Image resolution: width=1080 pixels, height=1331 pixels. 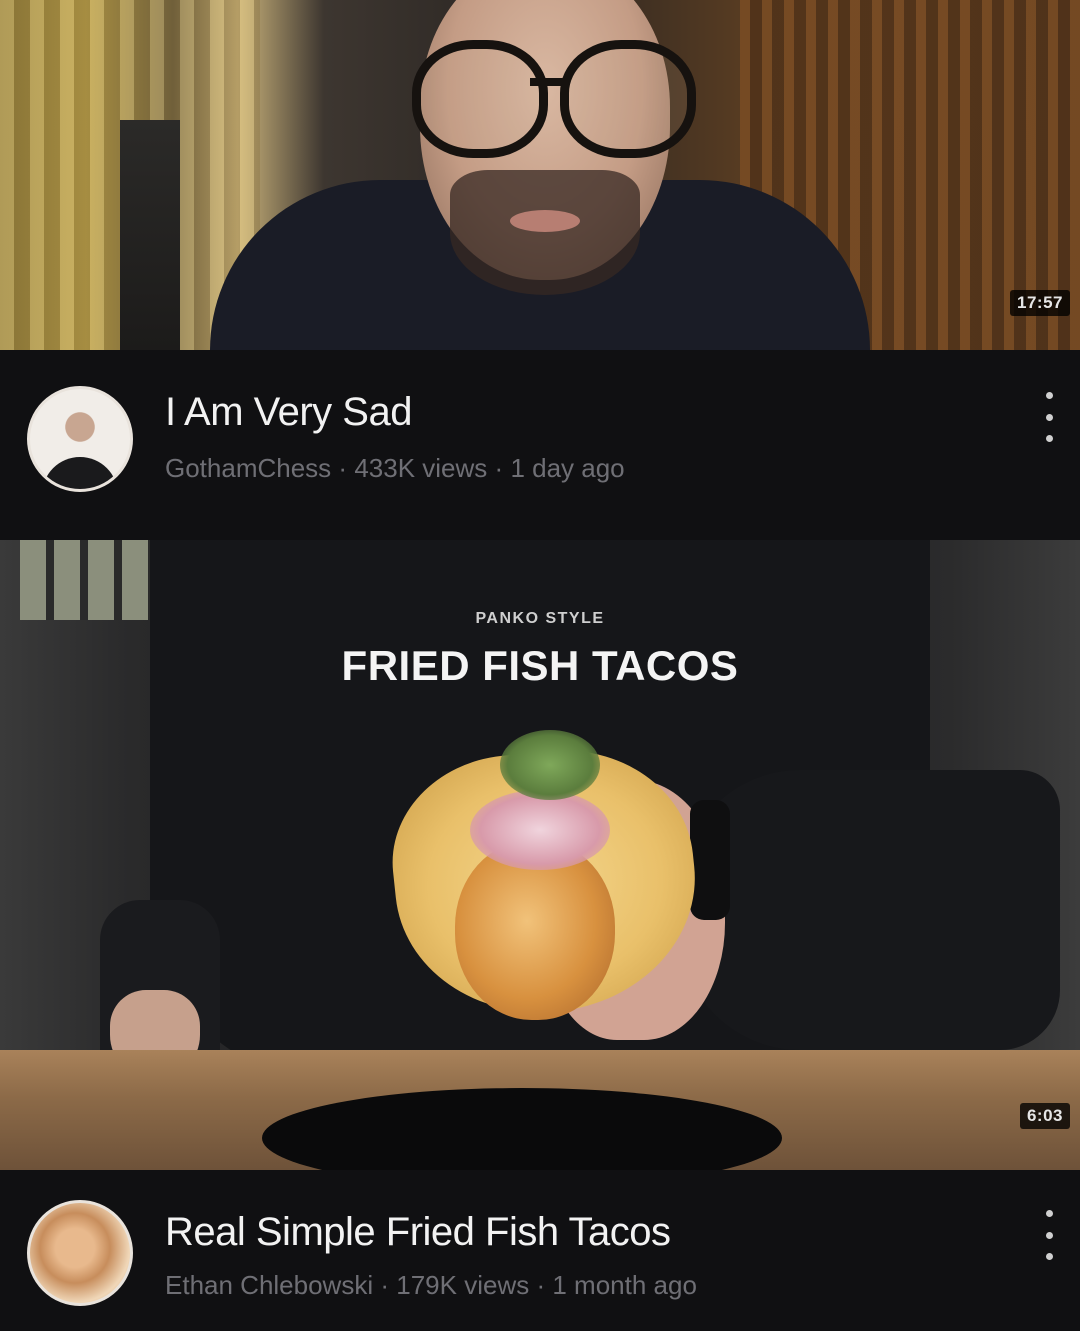 I want to click on channel-name: GothamChess, so click(x=248, y=468).